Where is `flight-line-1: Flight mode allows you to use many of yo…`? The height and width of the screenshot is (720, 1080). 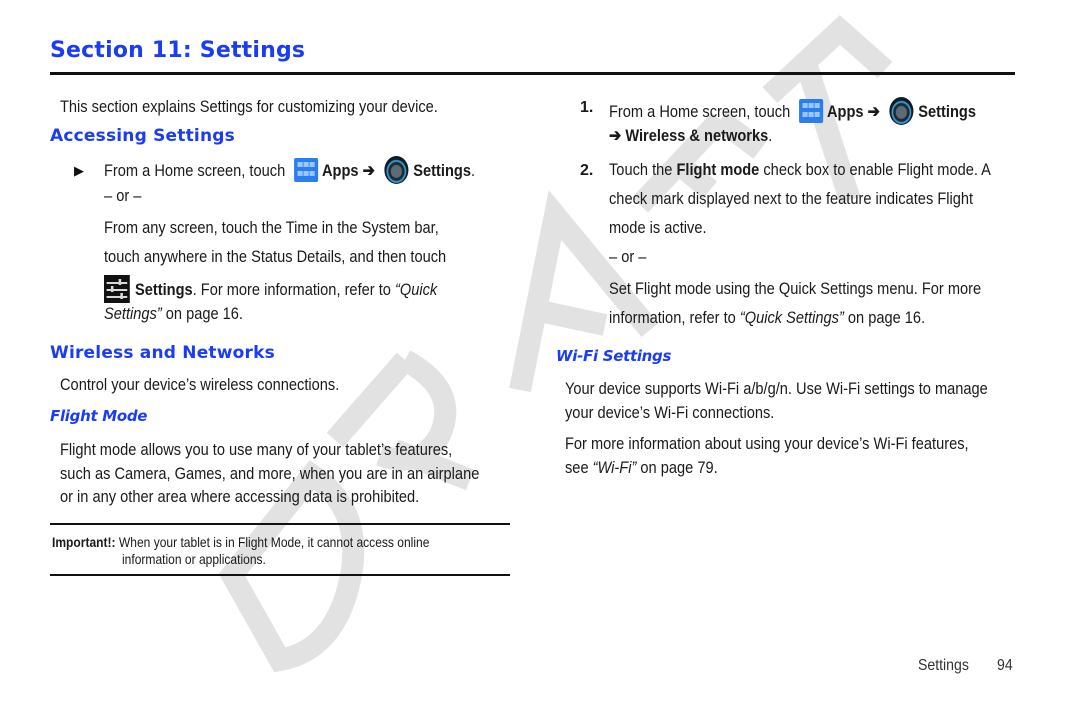
flight-line-1: Flight mode allows you to use many of yo… is located at coordinates (256, 449).